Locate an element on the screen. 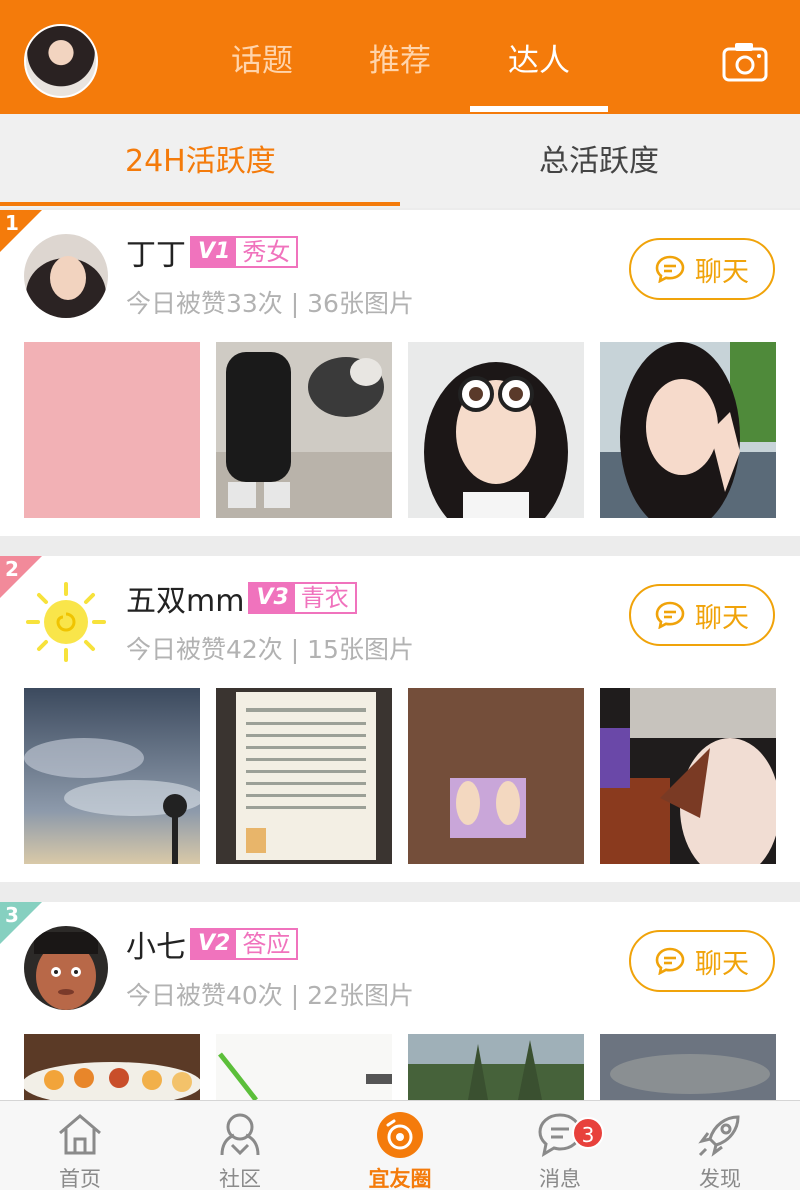 The width and height of the screenshot is (800, 1190). home-icon is located at coordinates (80, 1134).